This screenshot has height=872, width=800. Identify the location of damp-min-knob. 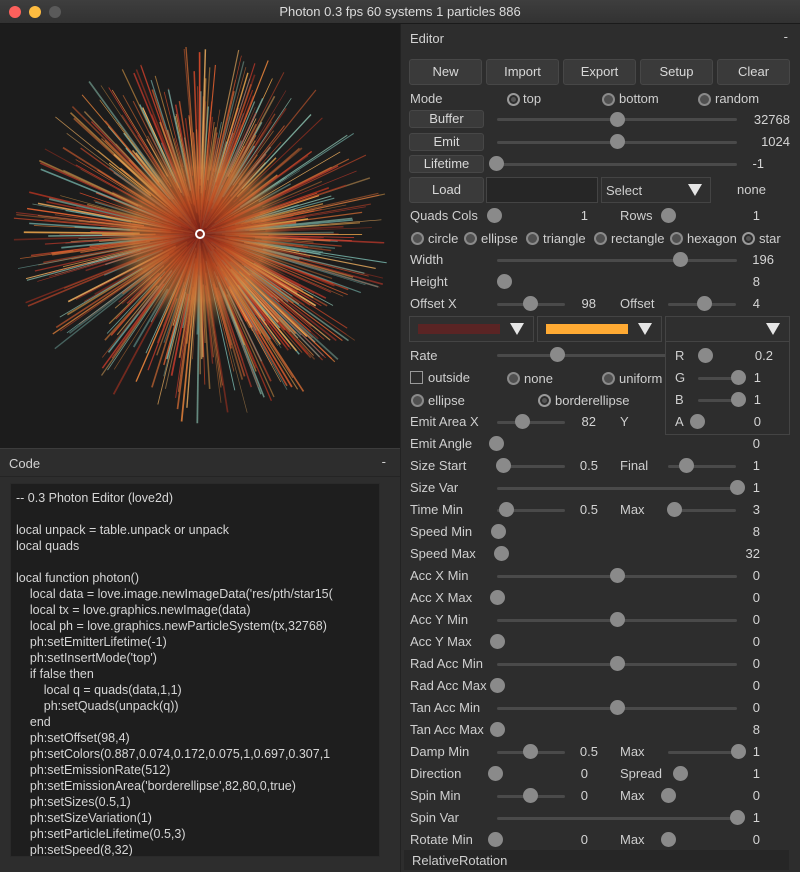
(530, 751).